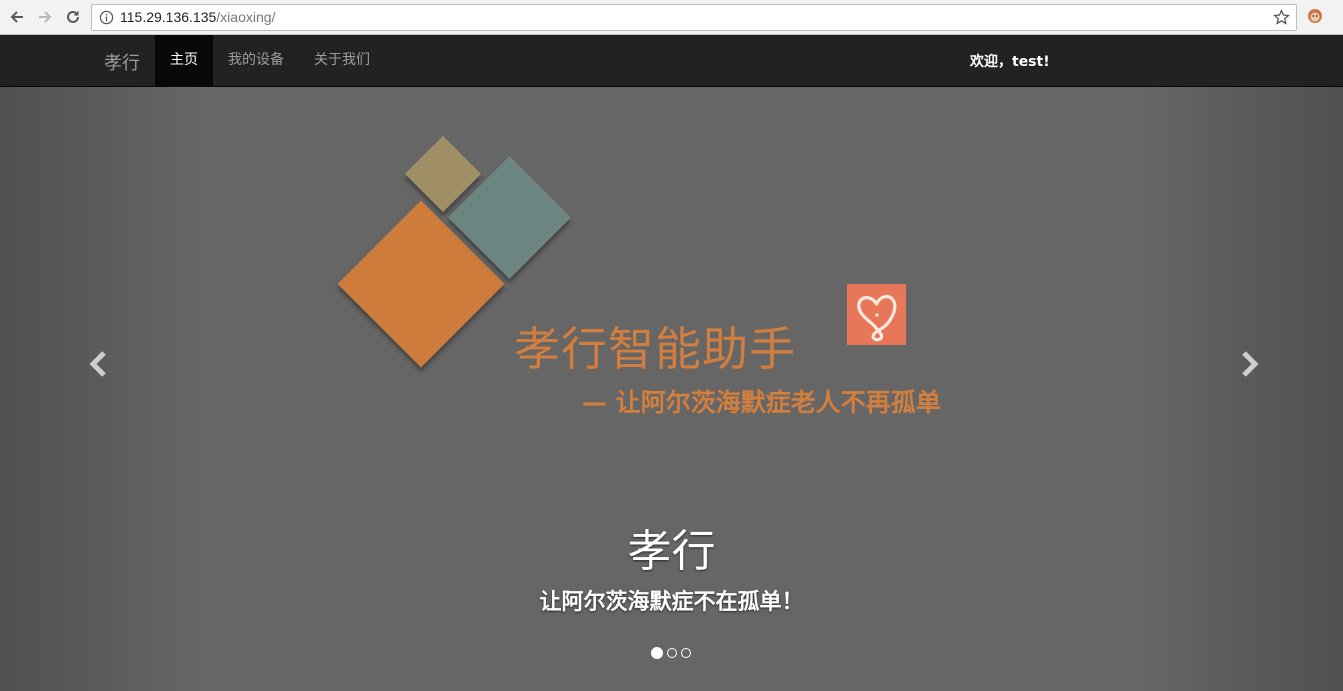 This screenshot has width=1343, height=691. What do you see at coordinates (655, 349) in the screenshot?
I see `banner-title: 孝行智能助手` at bounding box center [655, 349].